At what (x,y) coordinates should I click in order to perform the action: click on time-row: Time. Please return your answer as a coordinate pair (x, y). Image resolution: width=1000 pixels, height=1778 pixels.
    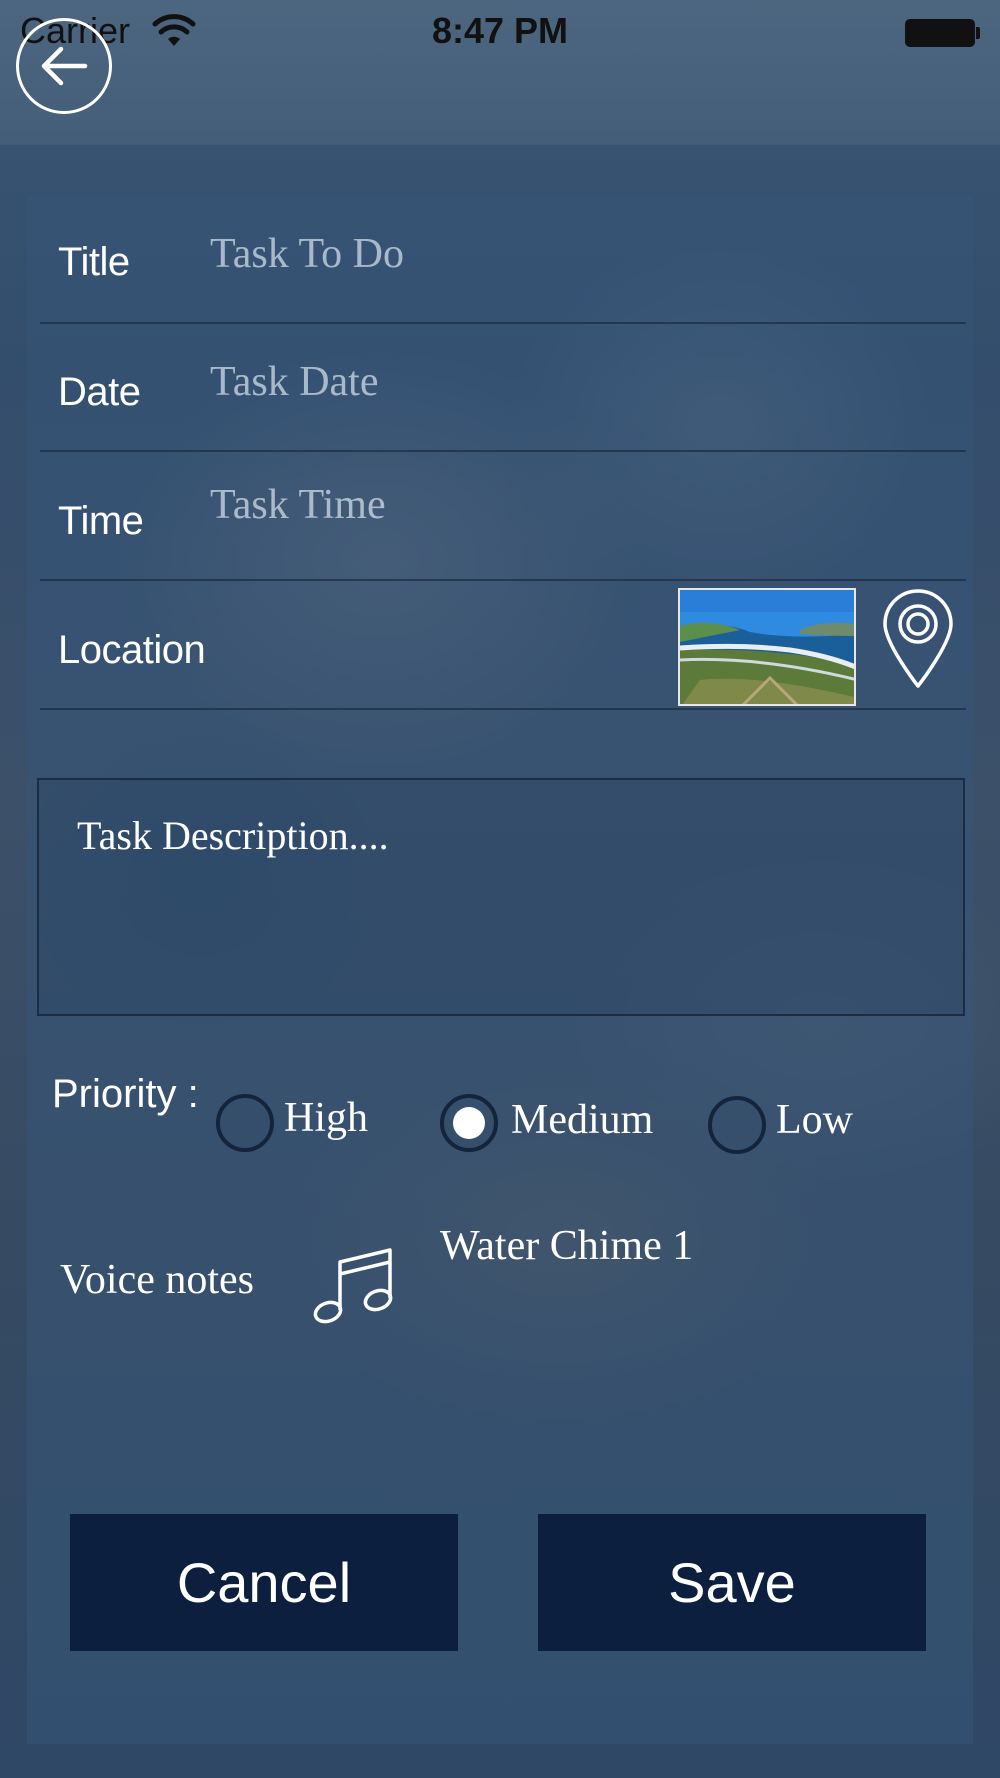
    Looking at the image, I should click on (503, 517).